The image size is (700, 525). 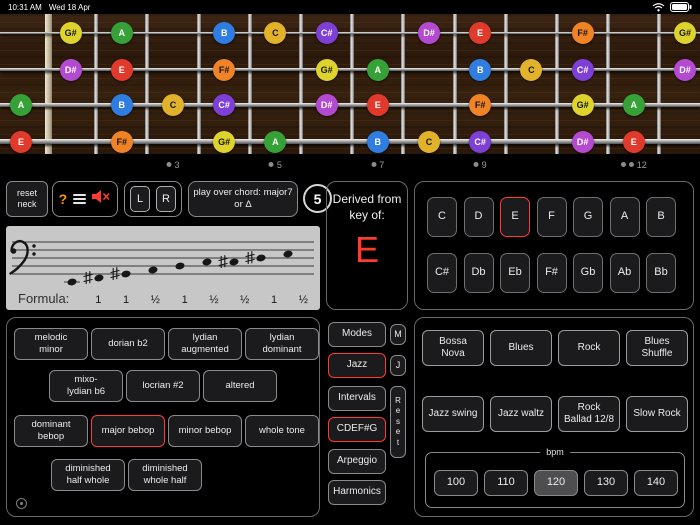 I want to click on key-button-Eb: Eb, so click(x=515, y=273).